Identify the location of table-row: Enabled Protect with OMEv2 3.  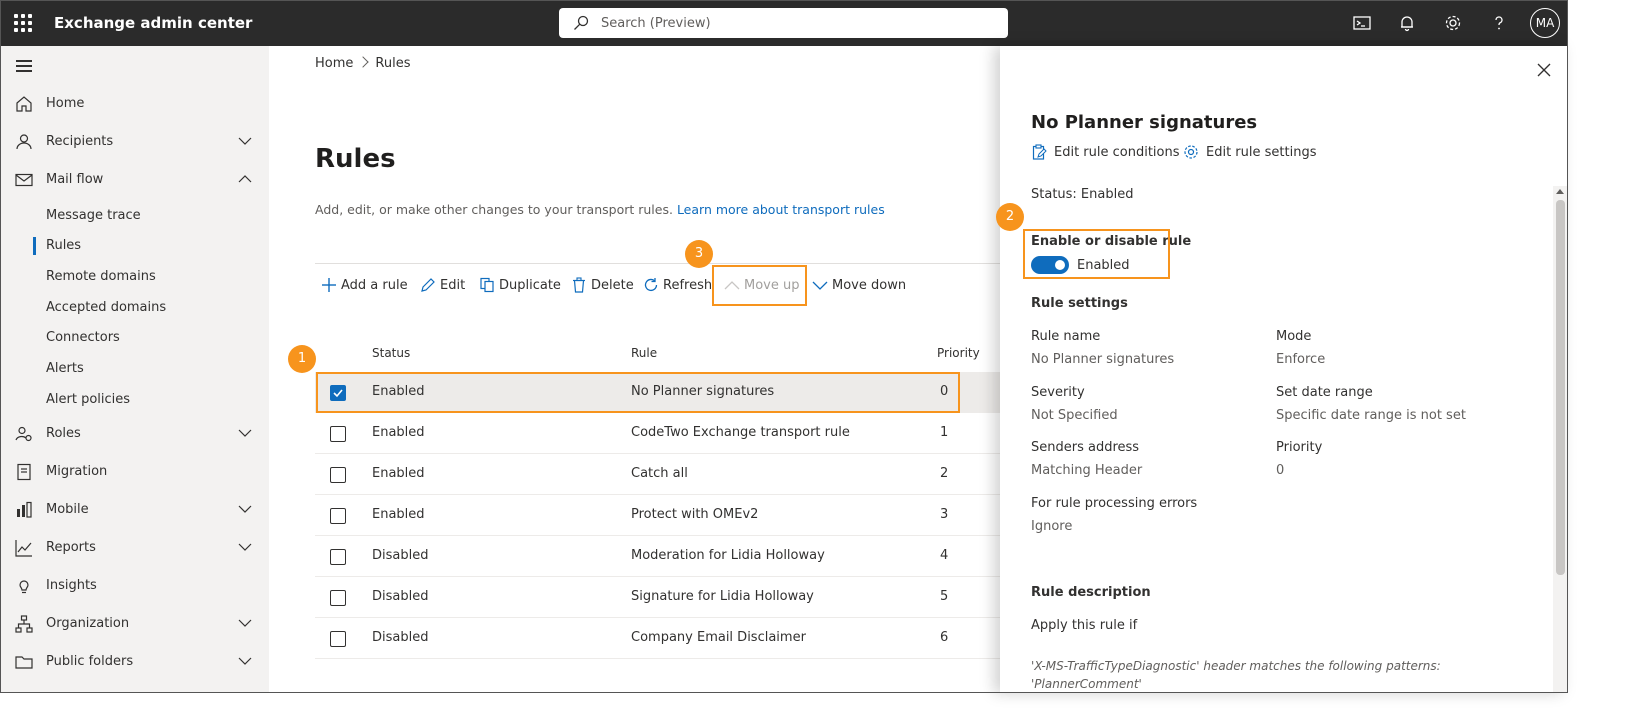
(657, 515).